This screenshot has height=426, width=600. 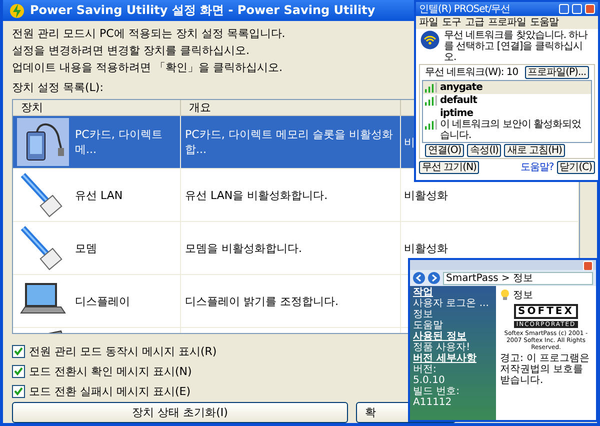 I want to click on network-item: anygate, so click(x=507, y=87).